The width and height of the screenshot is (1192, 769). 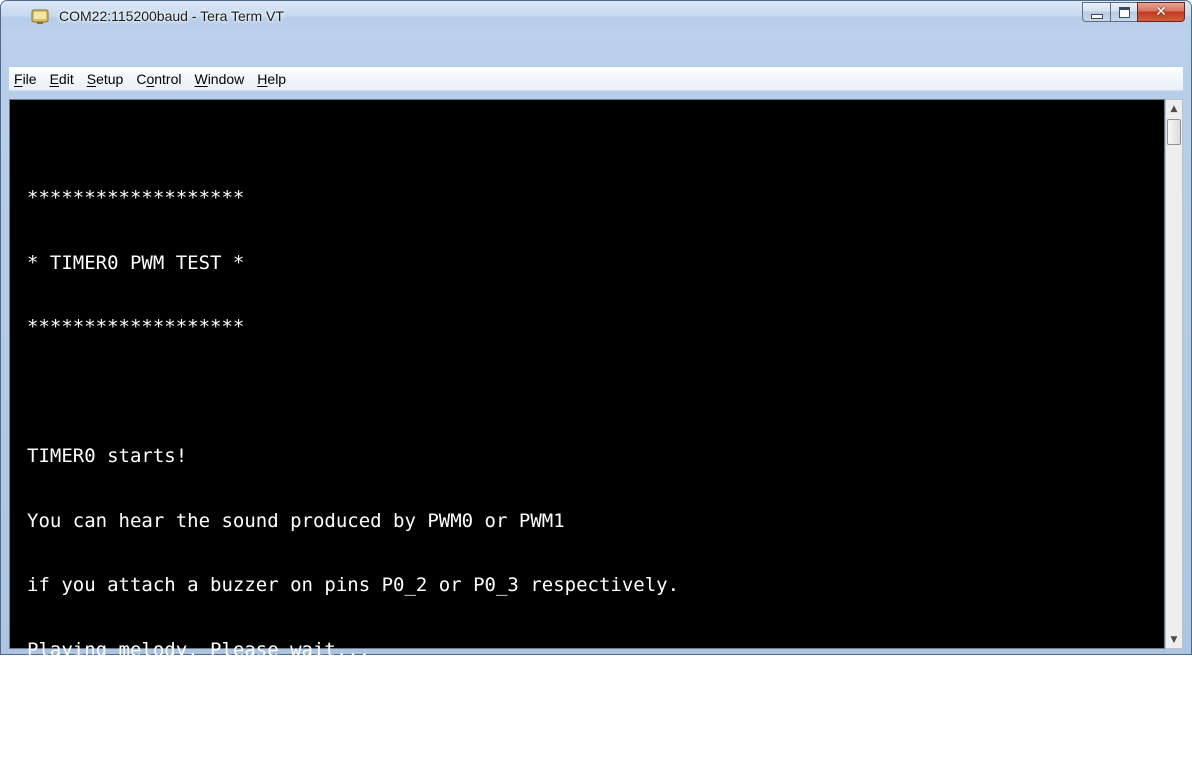 I want to click on window-title: COM22:115200baud - Tera Term VT, so click(x=171, y=16).